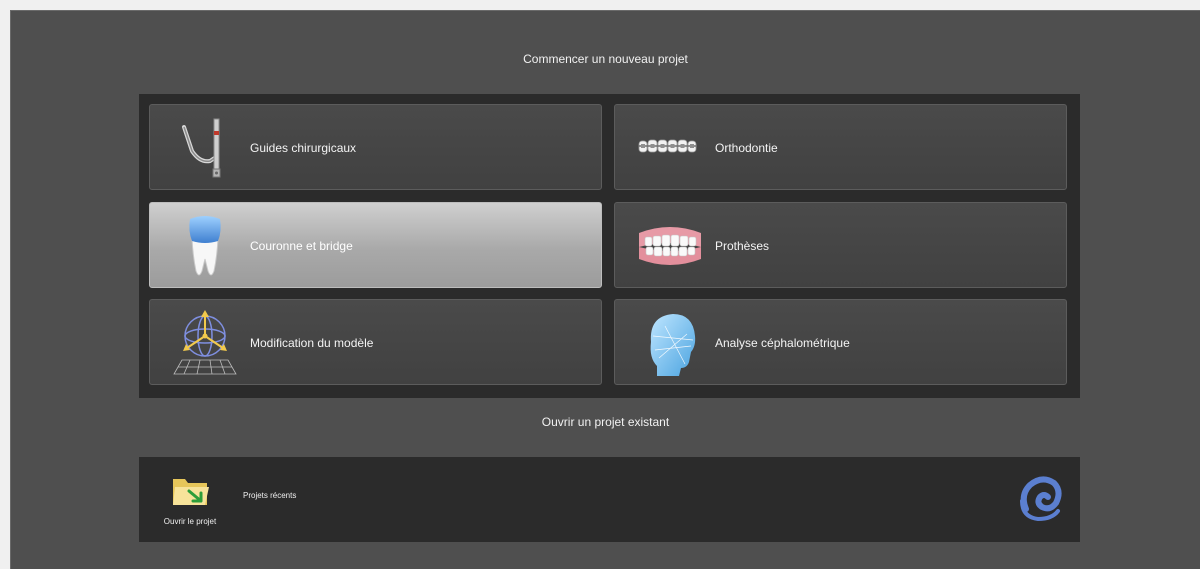 The height and width of the screenshot is (569, 1200). Describe the element at coordinates (190, 521) in the screenshot. I see `open-project-label: Ouvrir le projet` at that location.